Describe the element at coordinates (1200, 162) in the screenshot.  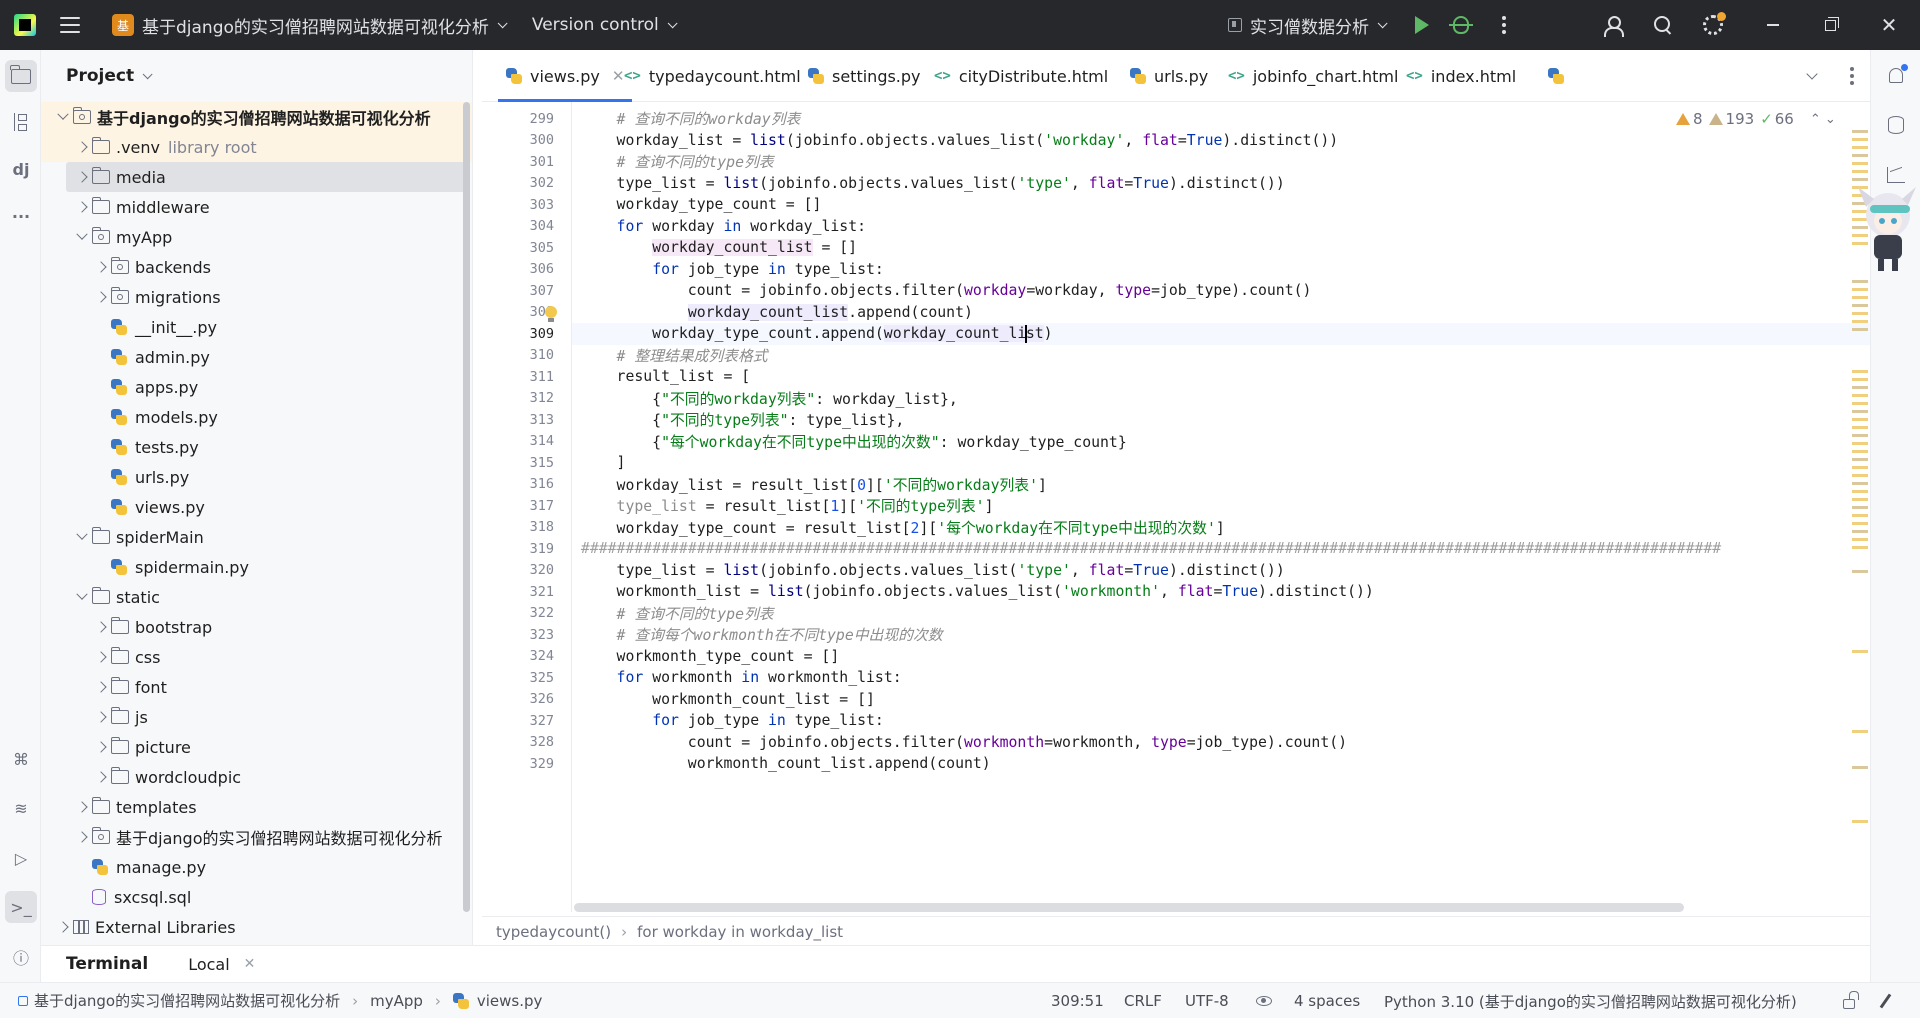
I see `code-line: 301 # 查询不同的type列表` at that location.